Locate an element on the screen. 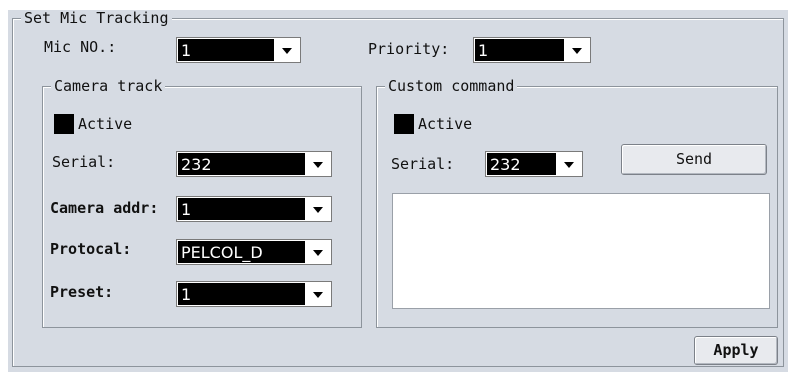  send-button: Send is located at coordinates (694, 159).